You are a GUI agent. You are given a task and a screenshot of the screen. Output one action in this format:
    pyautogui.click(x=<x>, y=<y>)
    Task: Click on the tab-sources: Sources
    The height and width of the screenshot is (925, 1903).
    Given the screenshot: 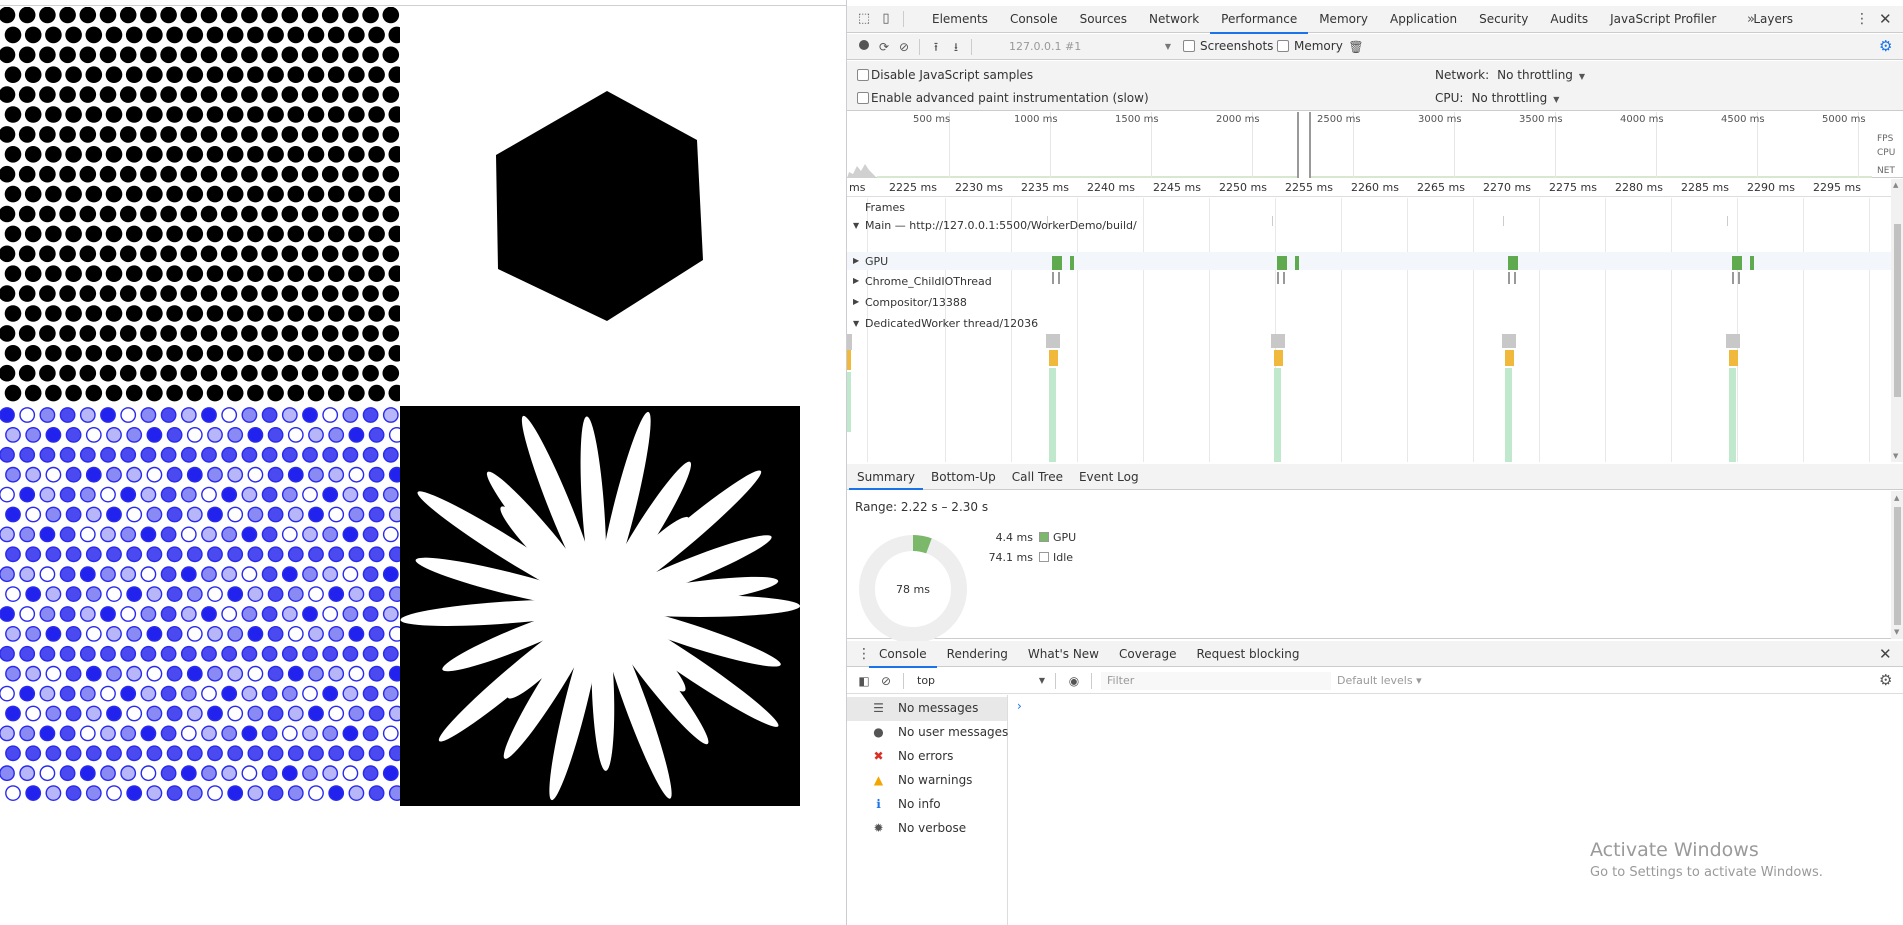 What is the action you would take?
    pyautogui.click(x=1103, y=19)
    